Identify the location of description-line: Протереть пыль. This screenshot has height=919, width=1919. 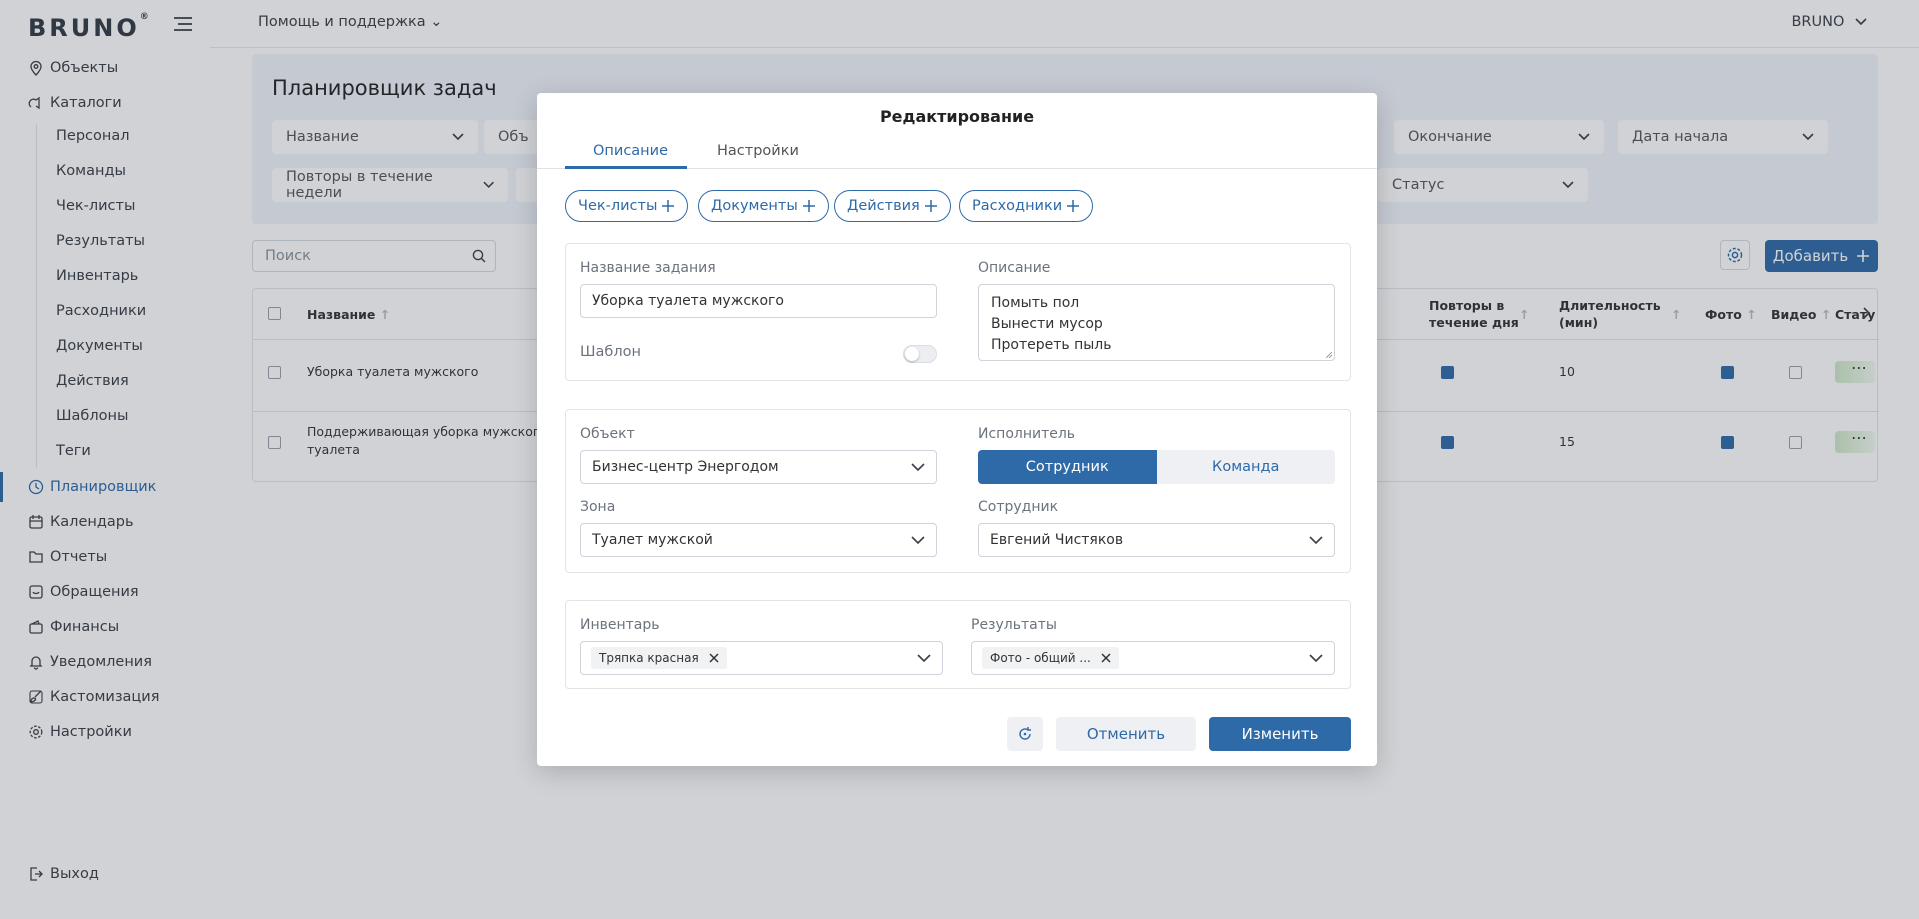
(1051, 345).